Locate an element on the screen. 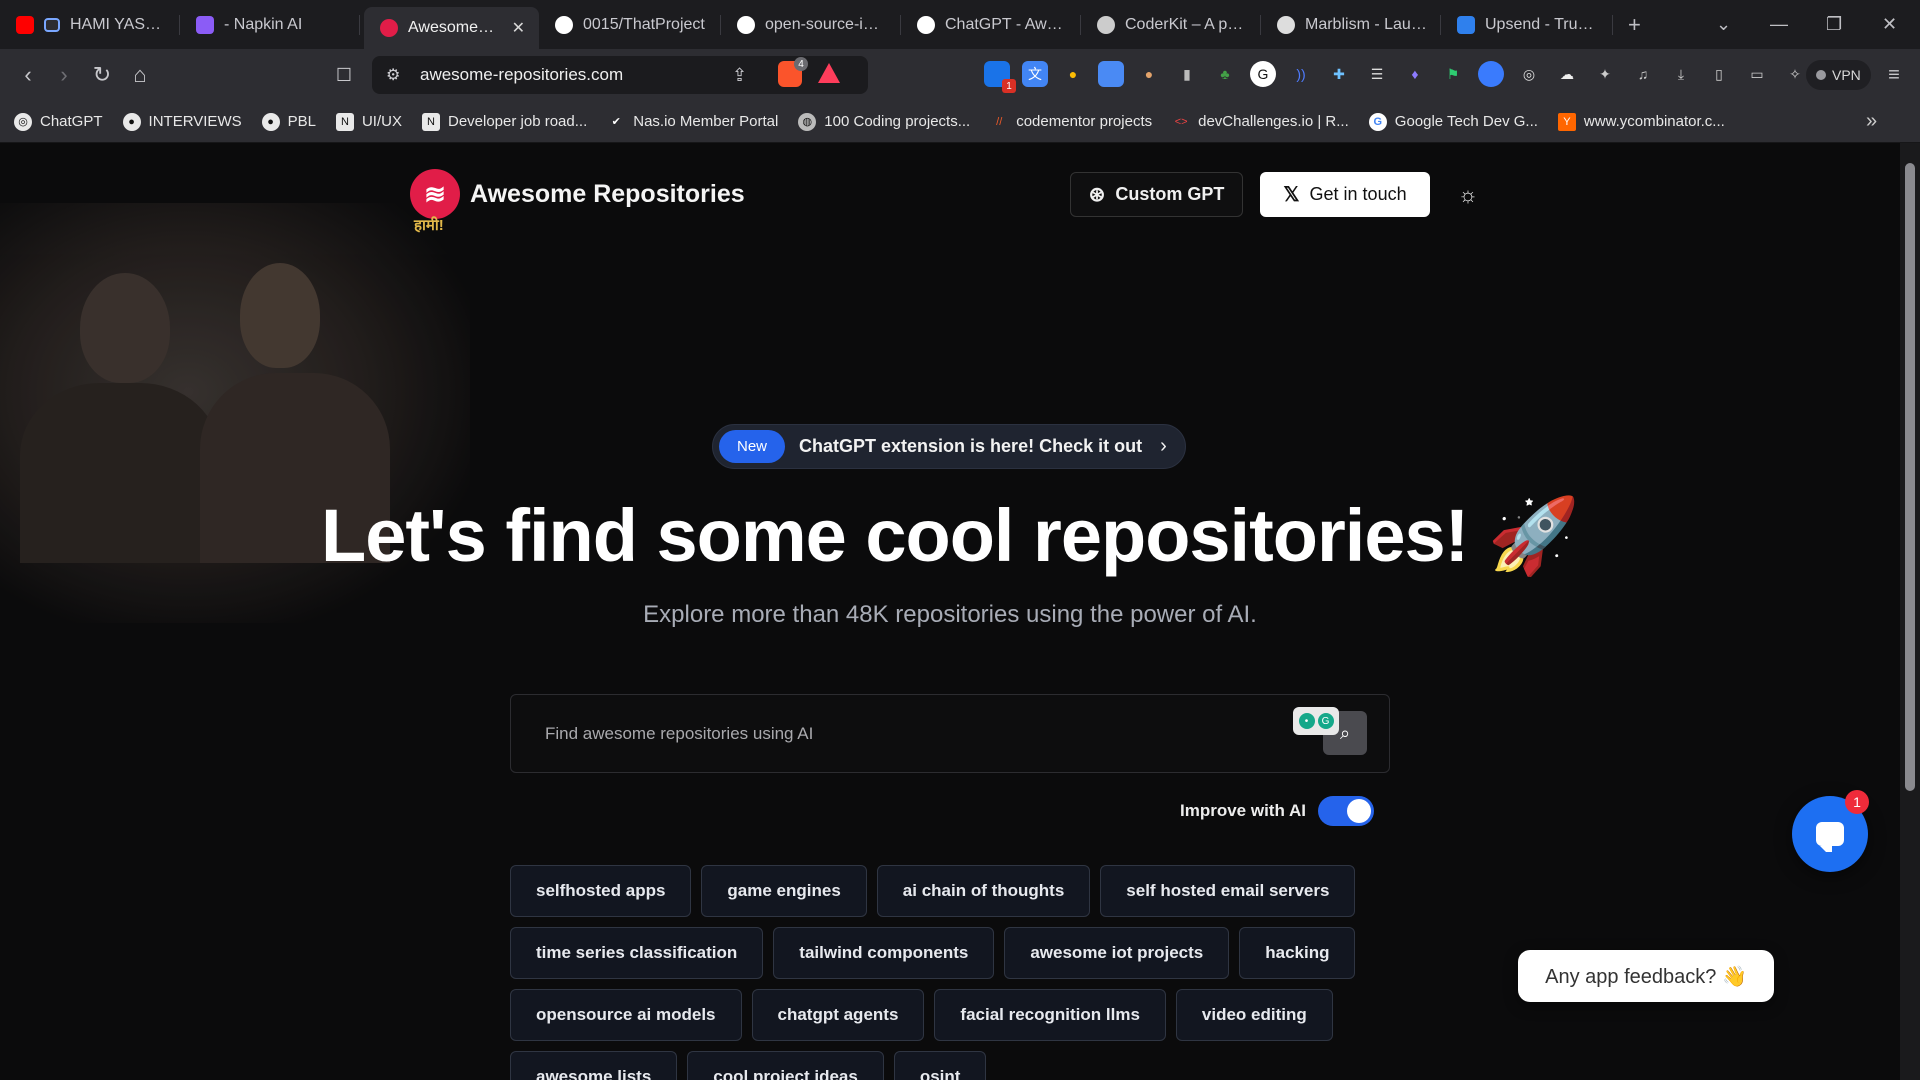  suggestion-chip: awesome iot projects is located at coordinates (1117, 953).